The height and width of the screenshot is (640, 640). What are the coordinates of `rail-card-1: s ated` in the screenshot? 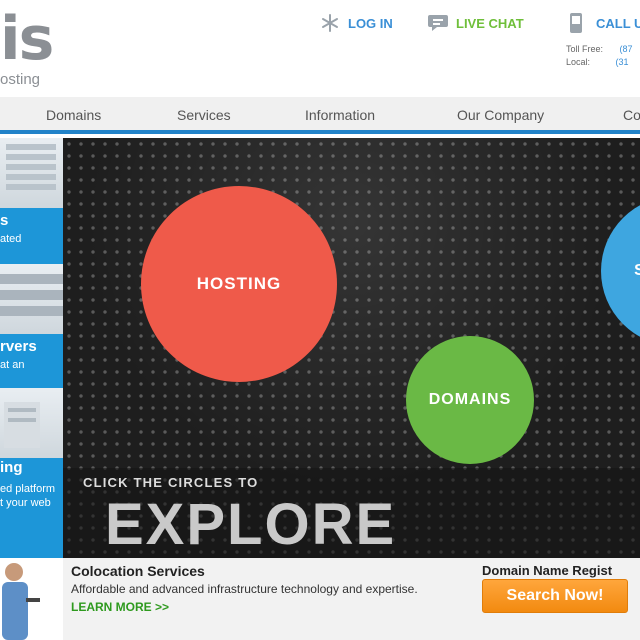 It's located at (31, 236).